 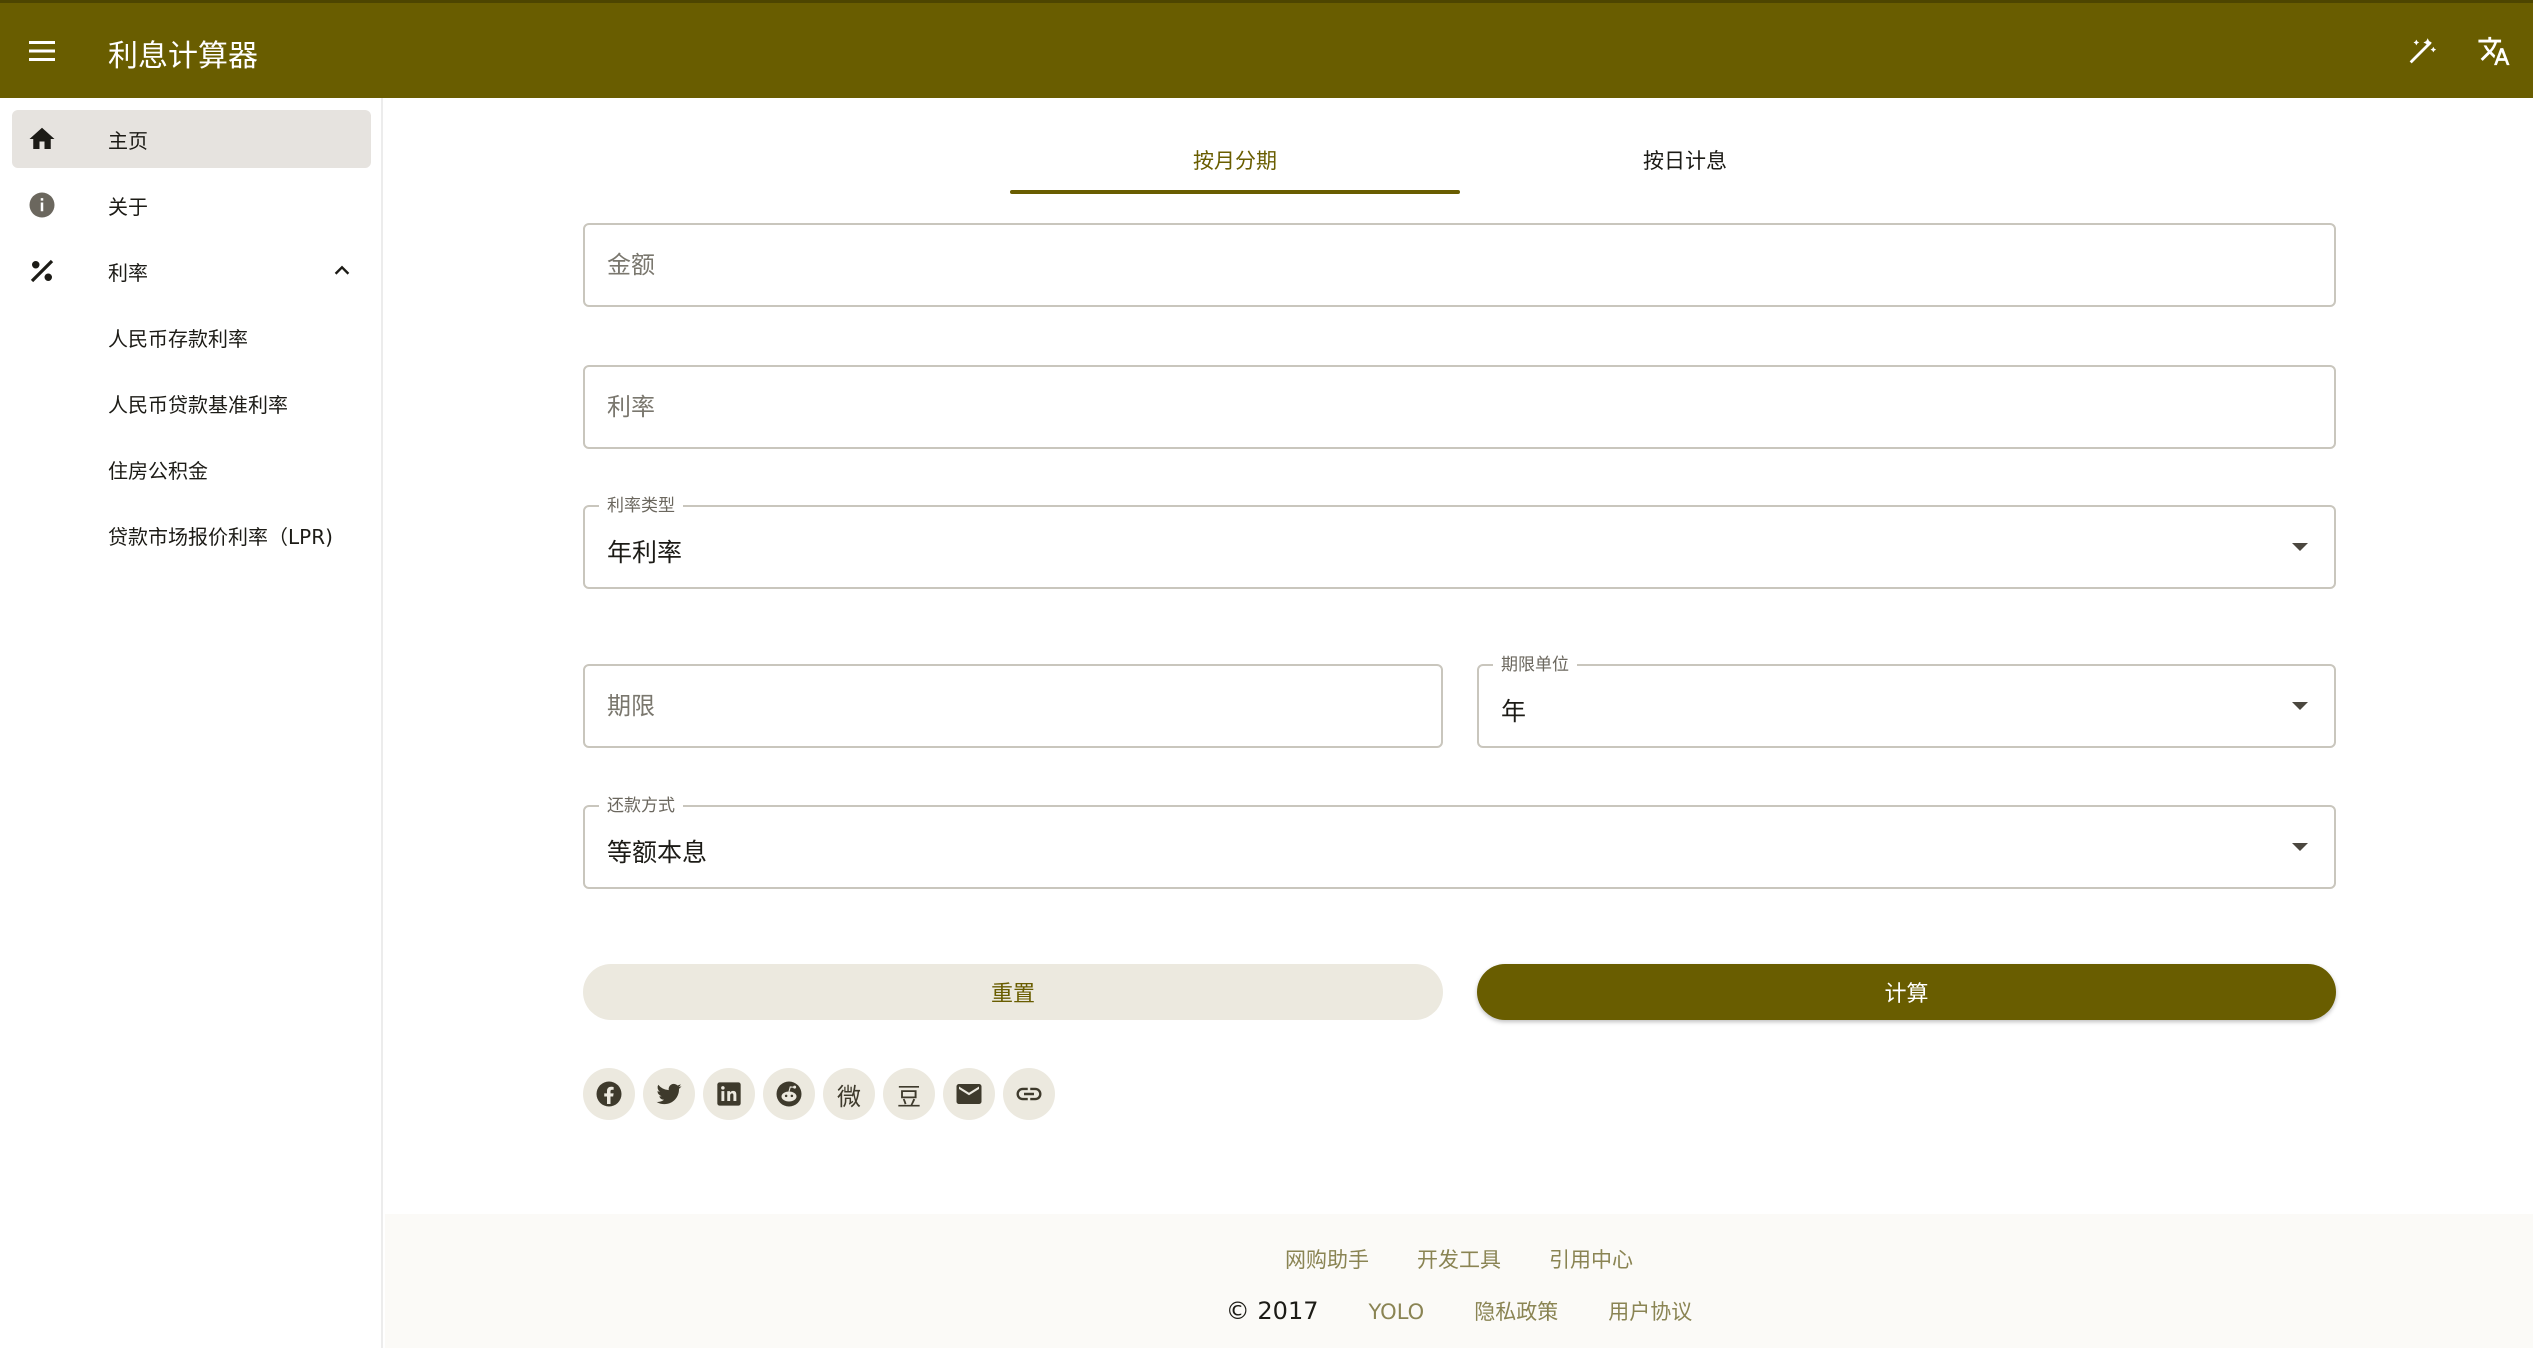 I want to click on rate-input, so click(x=1459, y=407).